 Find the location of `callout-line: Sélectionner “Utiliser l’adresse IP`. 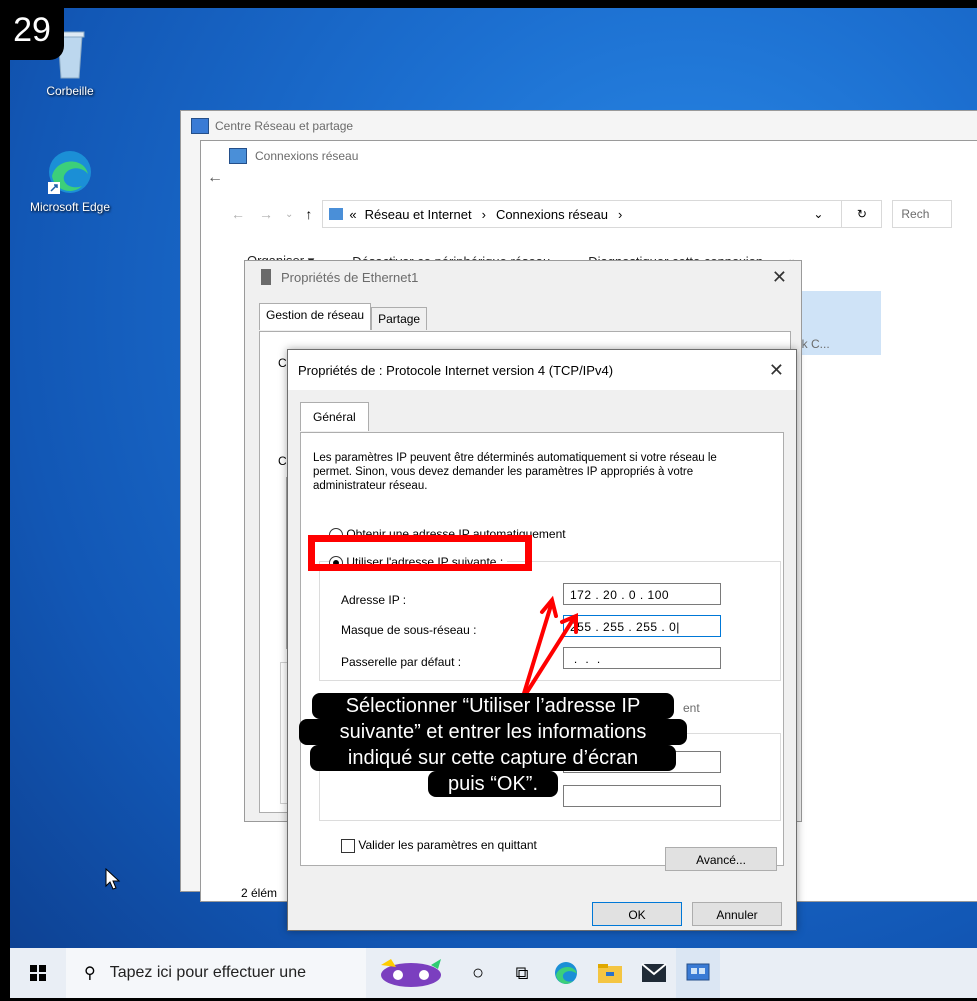

callout-line: Sélectionner “Utiliser l’adresse IP is located at coordinates (493, 706).